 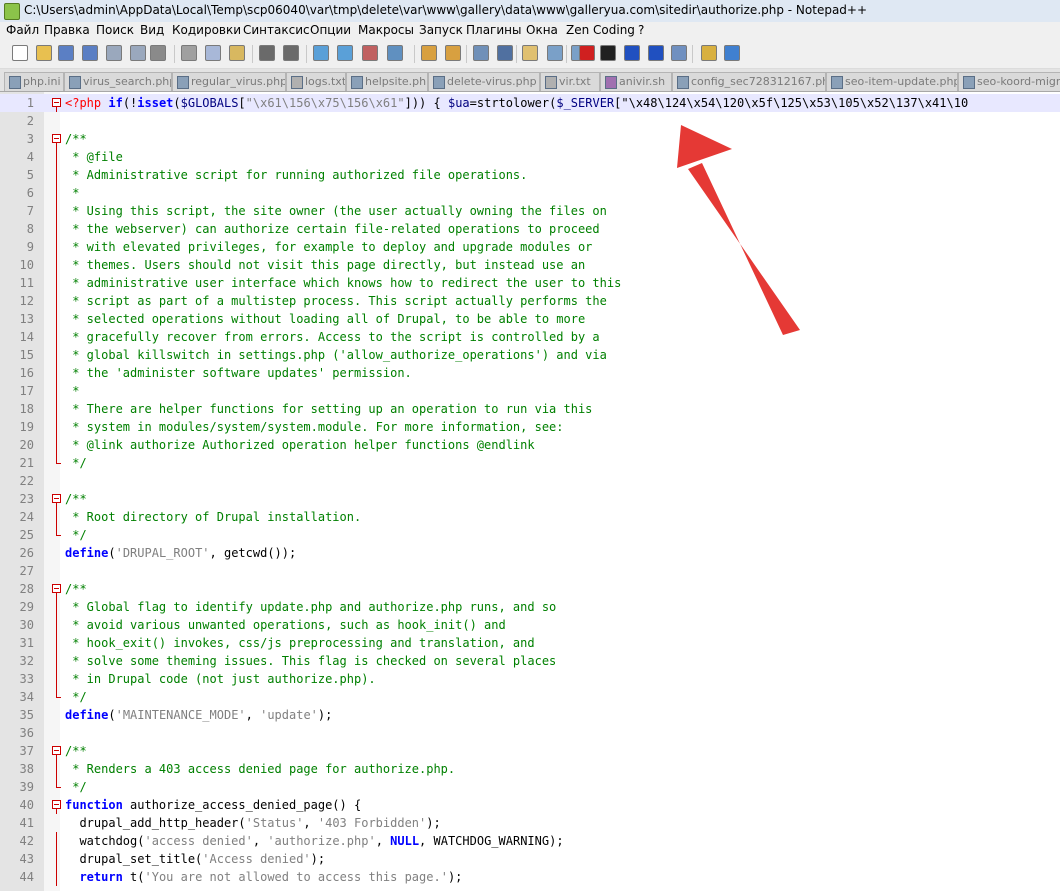 I want to click on tab-file: logs.txt, so click(x=316, y=81).